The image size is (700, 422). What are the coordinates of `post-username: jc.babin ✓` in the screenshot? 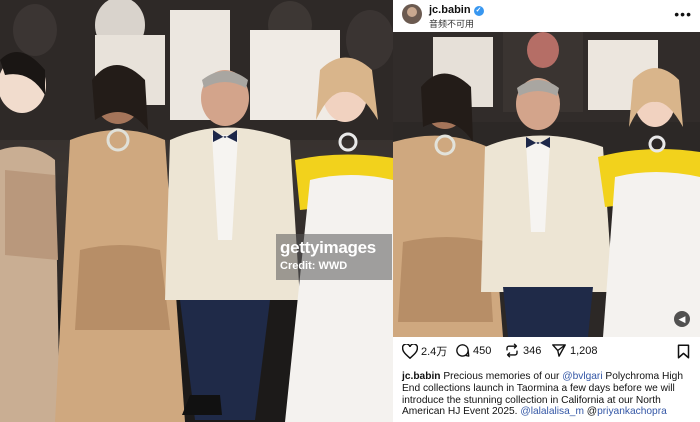 It's located at (456, 10).